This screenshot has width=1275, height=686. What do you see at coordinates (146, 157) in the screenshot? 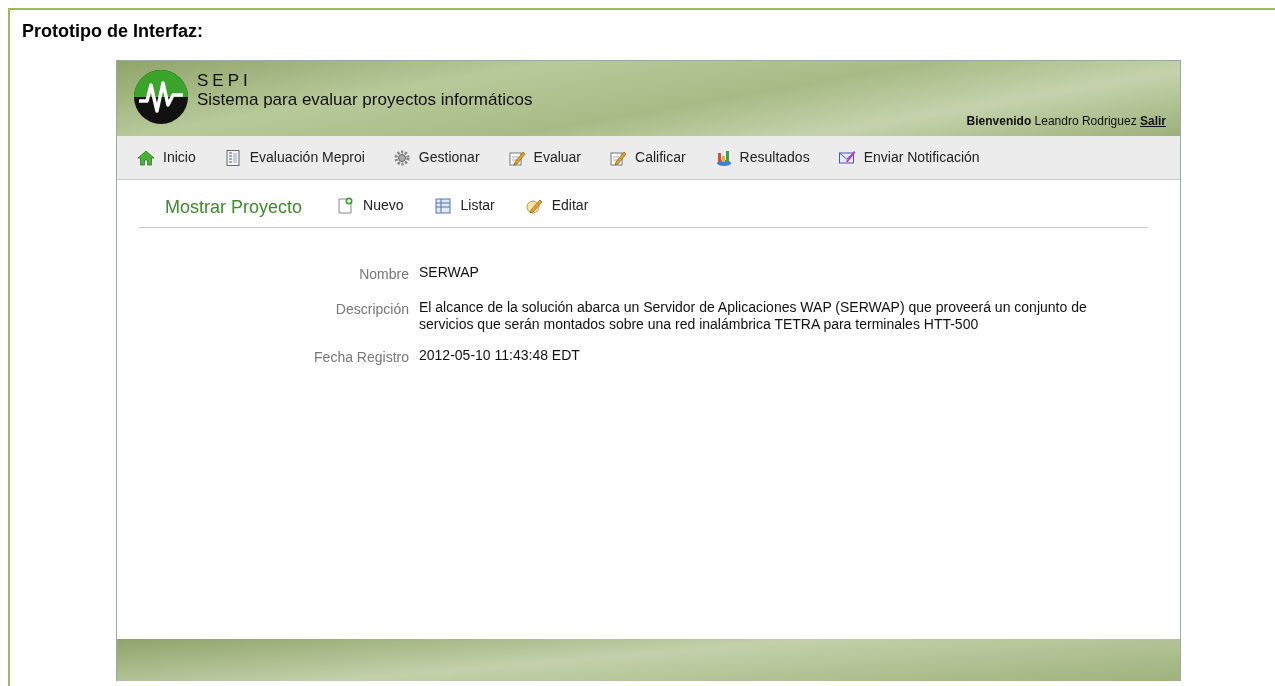
I see `home-icon` at bounding box center [146, 157].